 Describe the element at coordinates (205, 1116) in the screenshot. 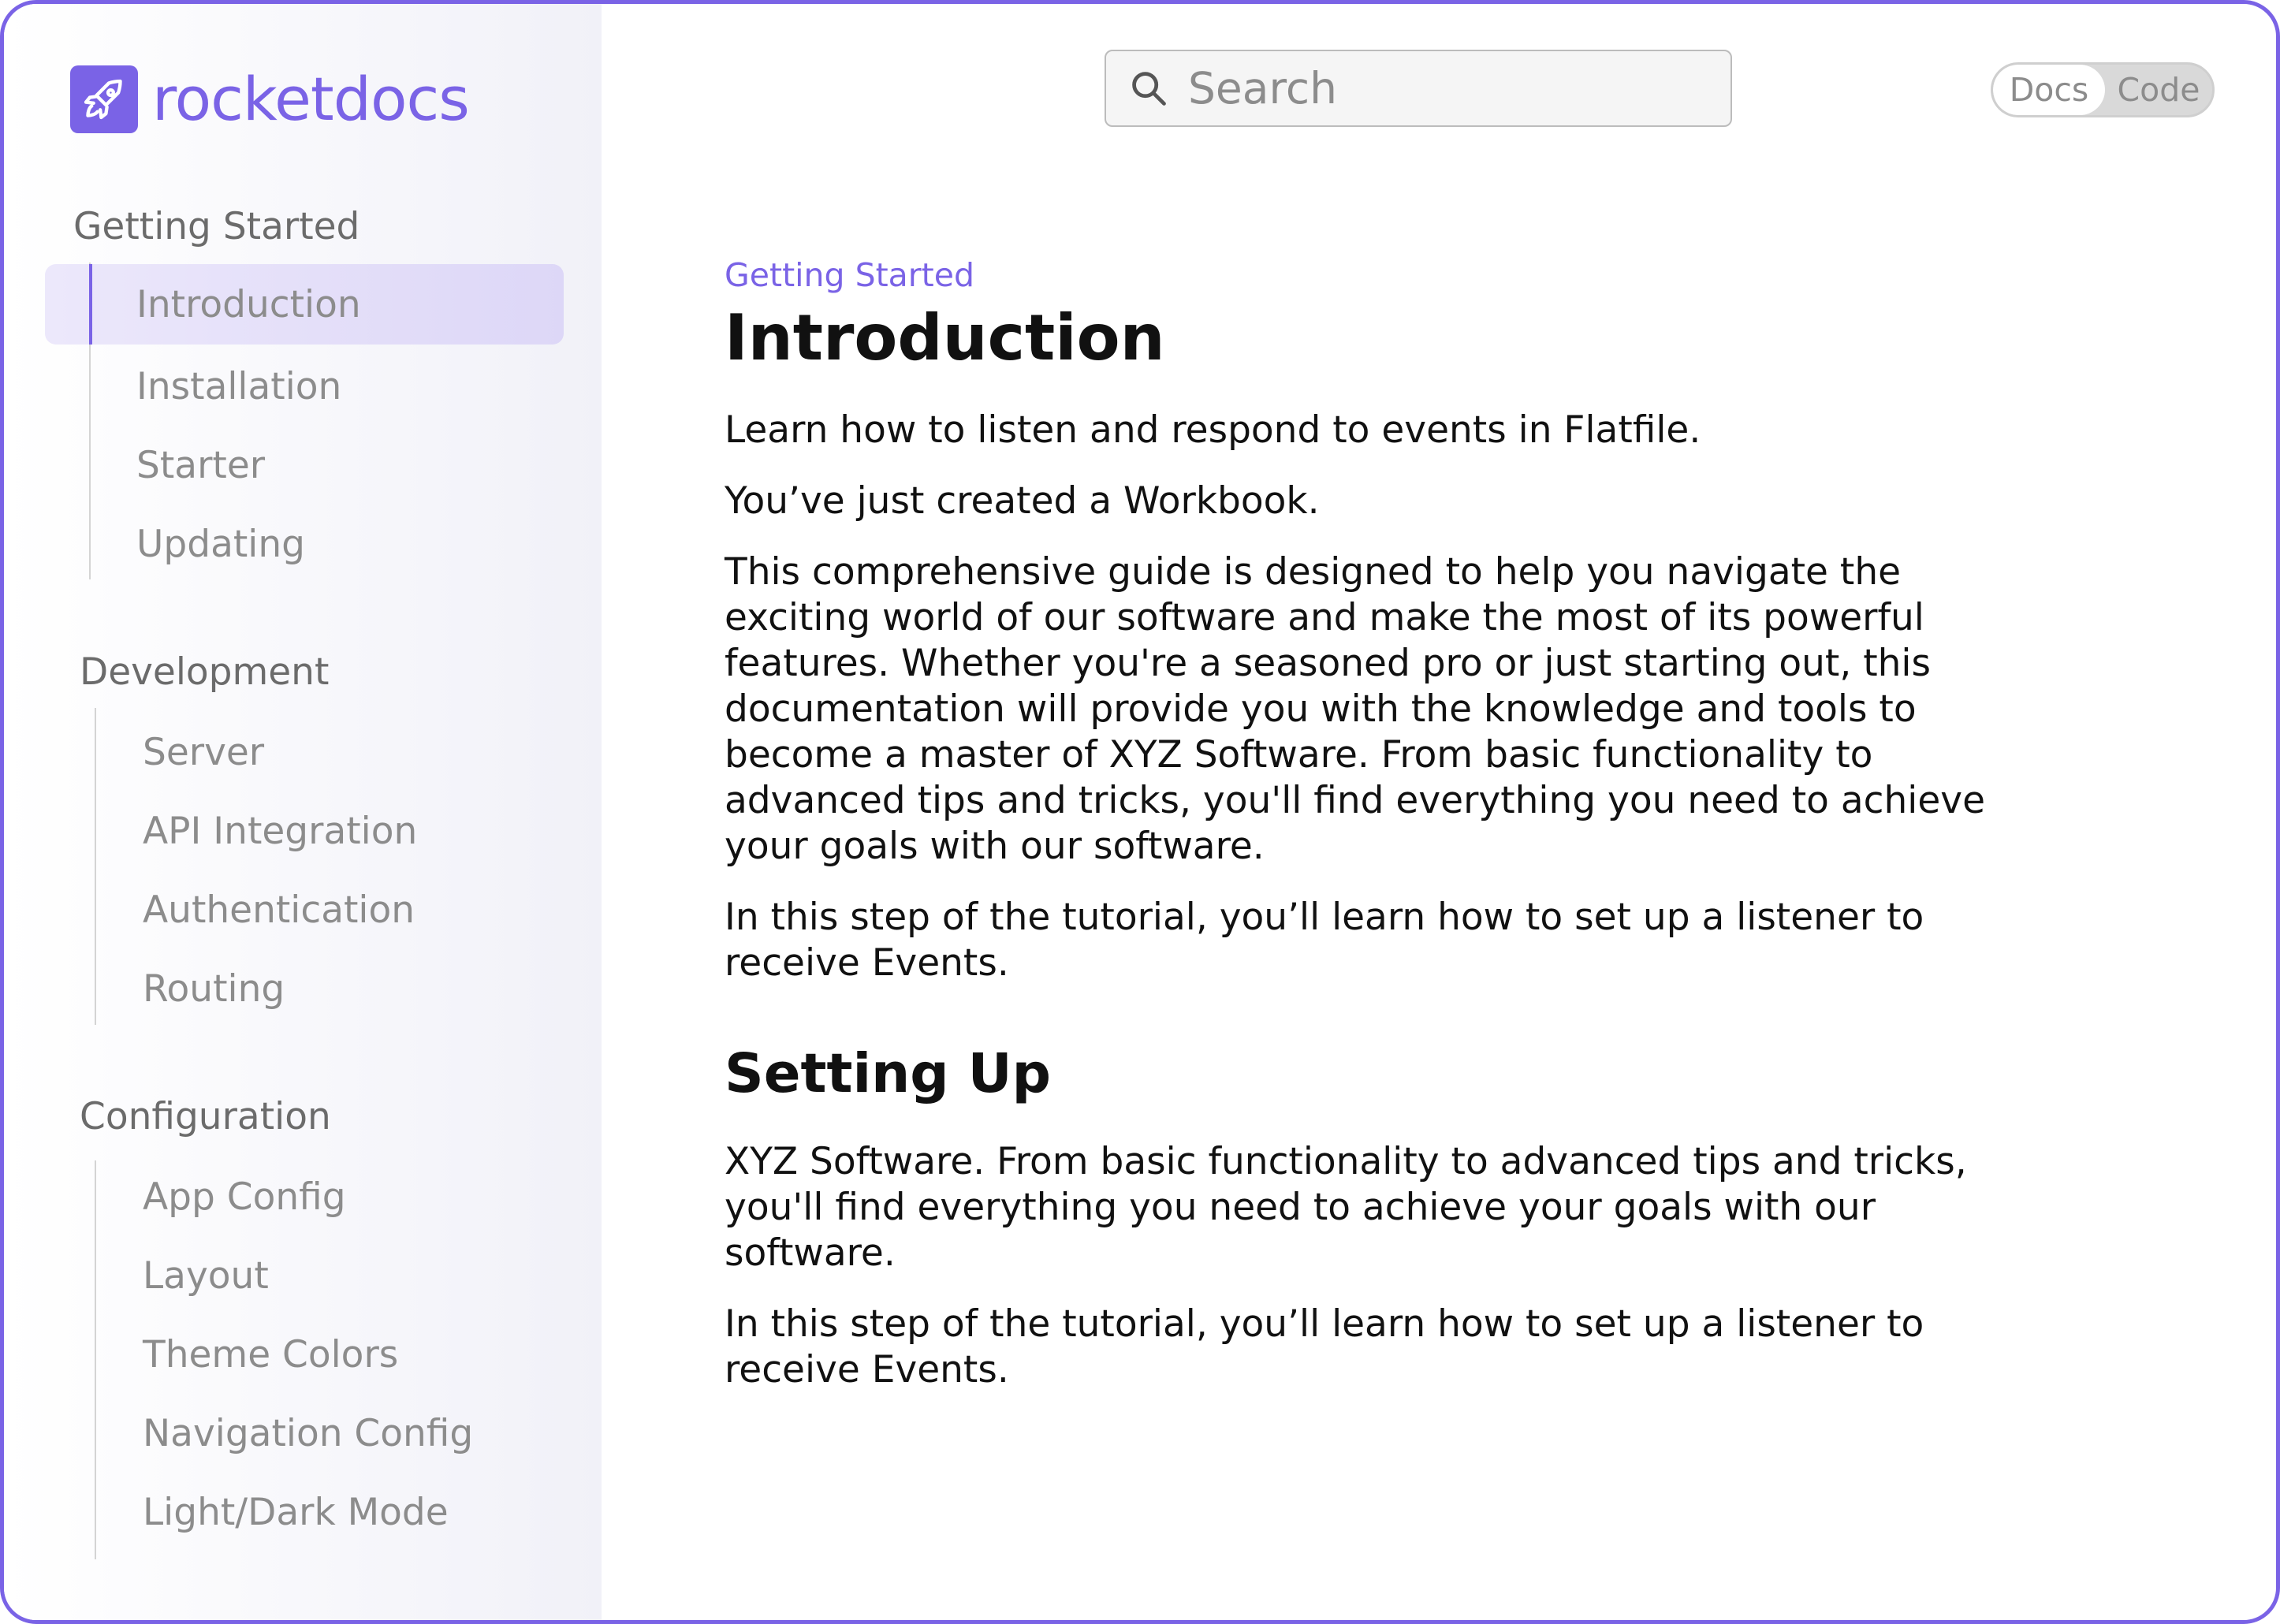

I see `section-title: Configuration` at that location.